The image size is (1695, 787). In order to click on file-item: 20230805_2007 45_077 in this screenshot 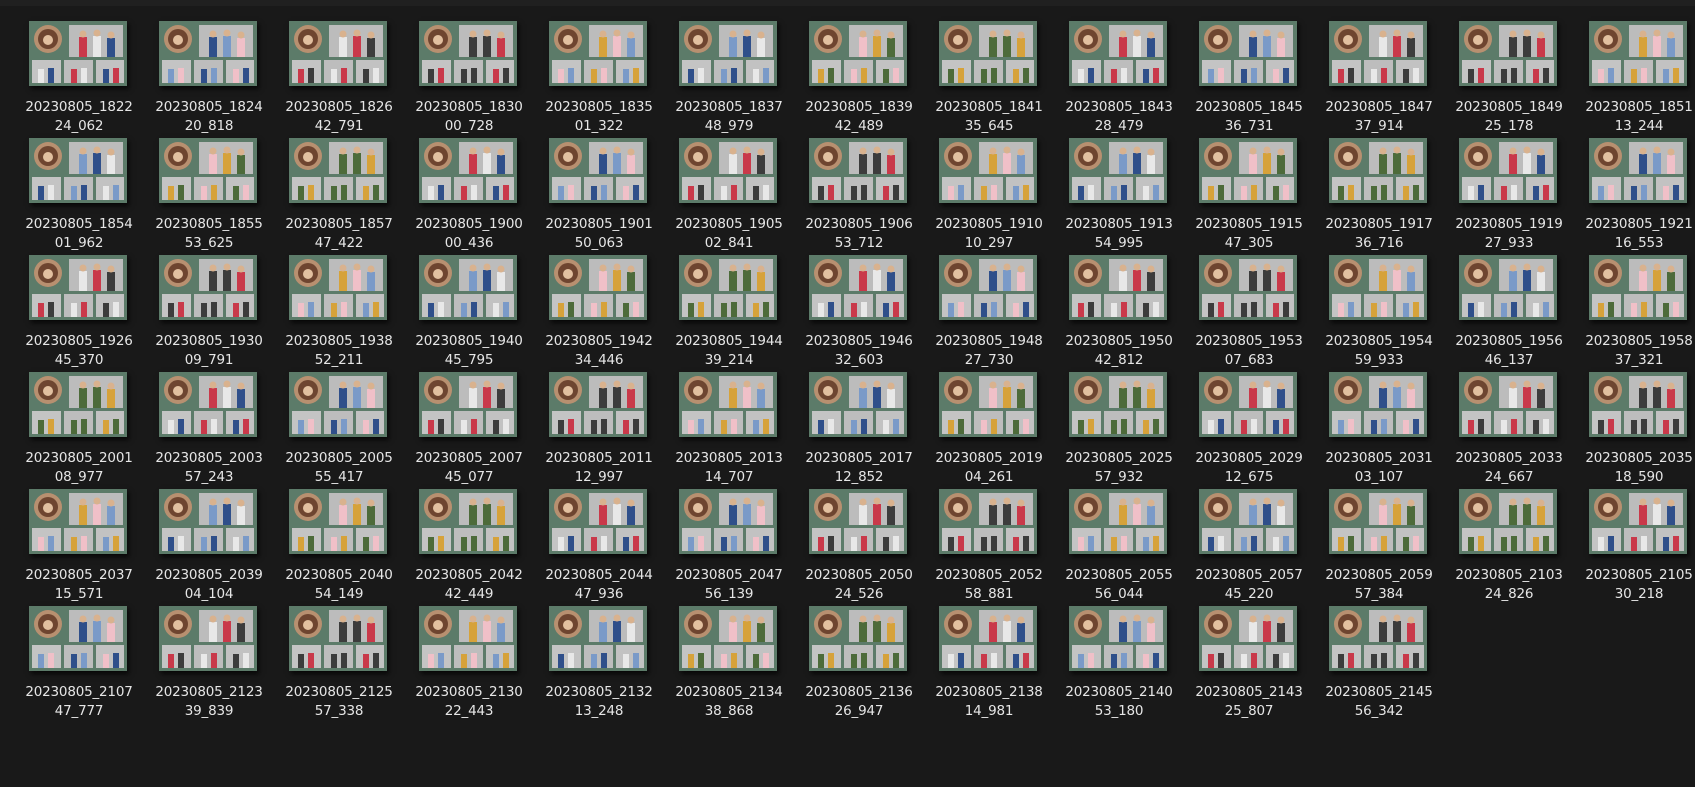, I will do `click(469, 424)`.